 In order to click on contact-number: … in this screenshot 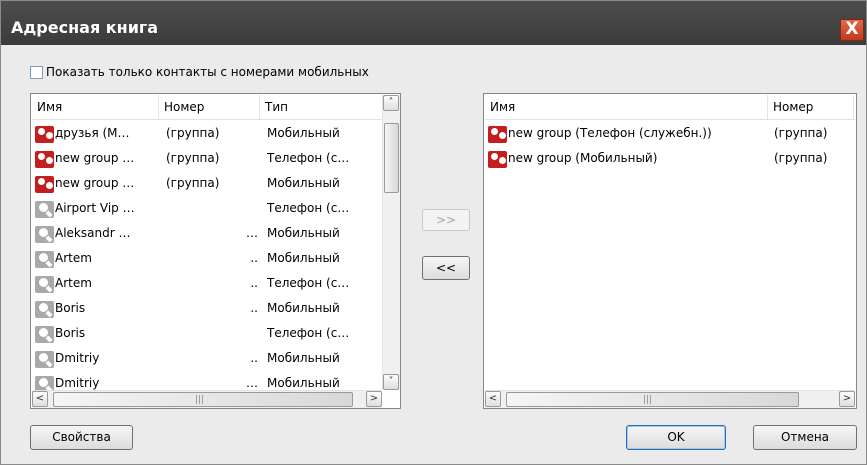, I will do `click(252, 233)`.